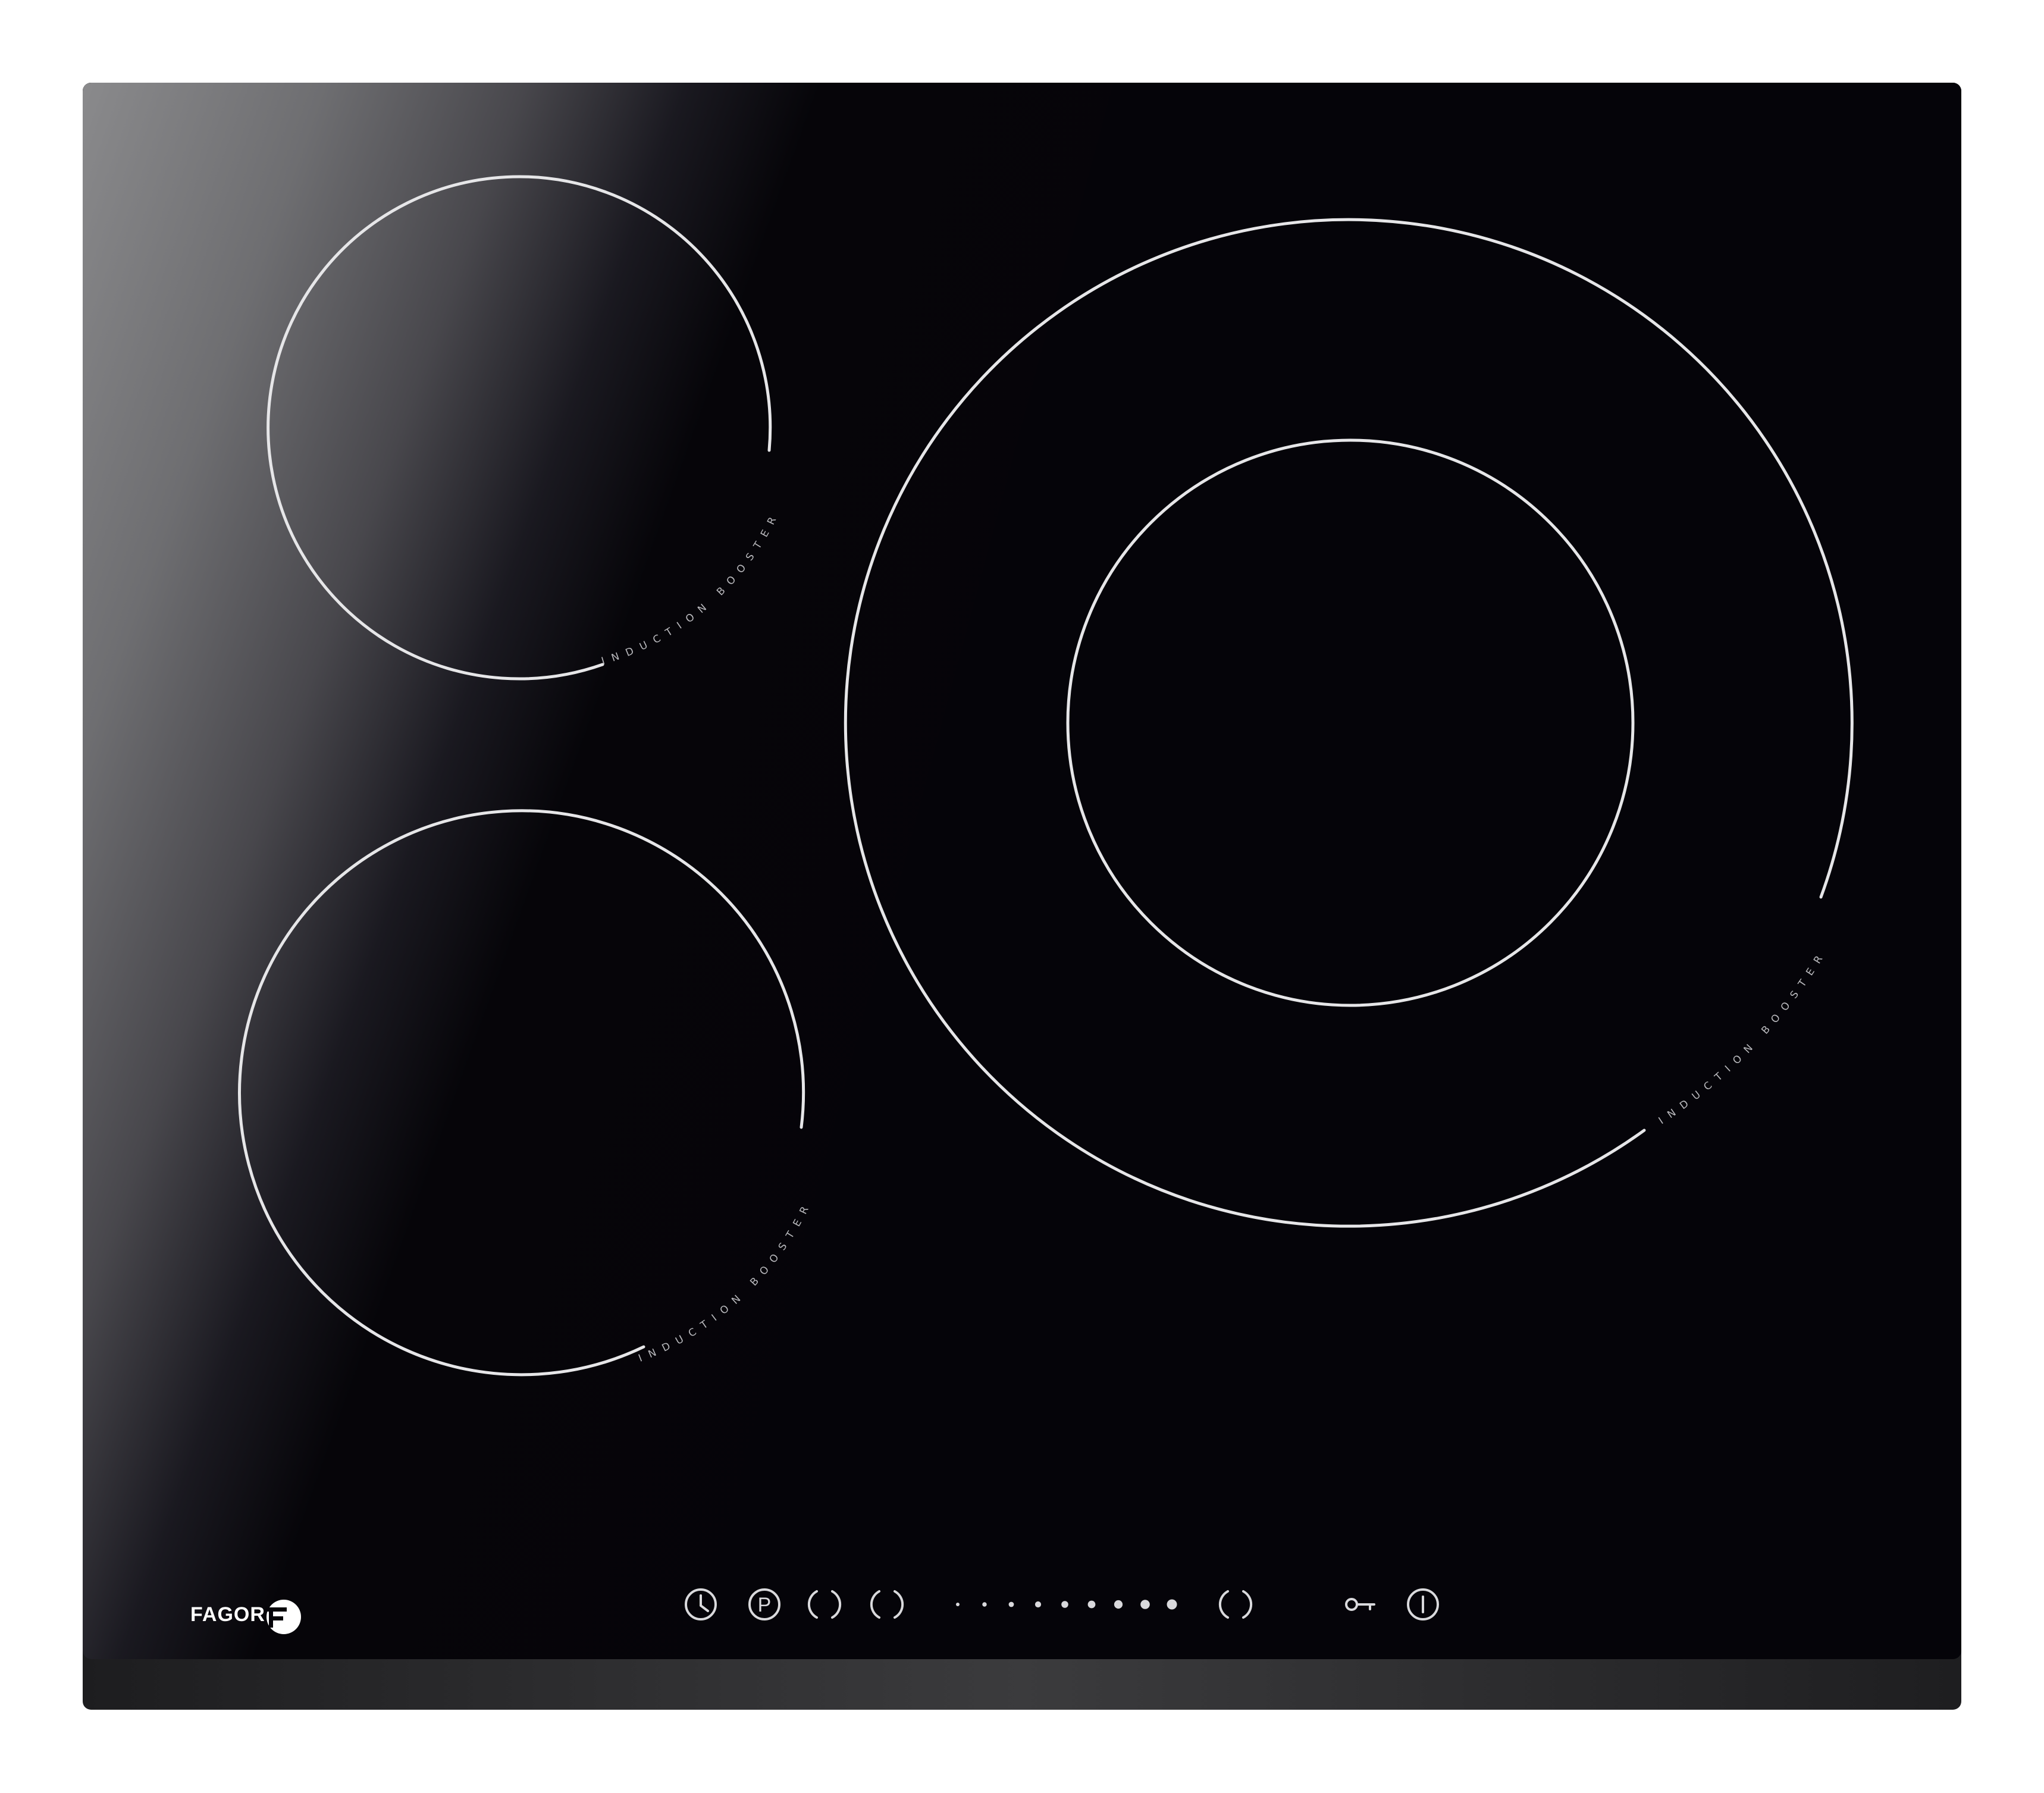  What do you see at coordinates (227, 1614) in the screenshot?
I see `brand-name: FAGOR` at bounding box center [227, 1614].